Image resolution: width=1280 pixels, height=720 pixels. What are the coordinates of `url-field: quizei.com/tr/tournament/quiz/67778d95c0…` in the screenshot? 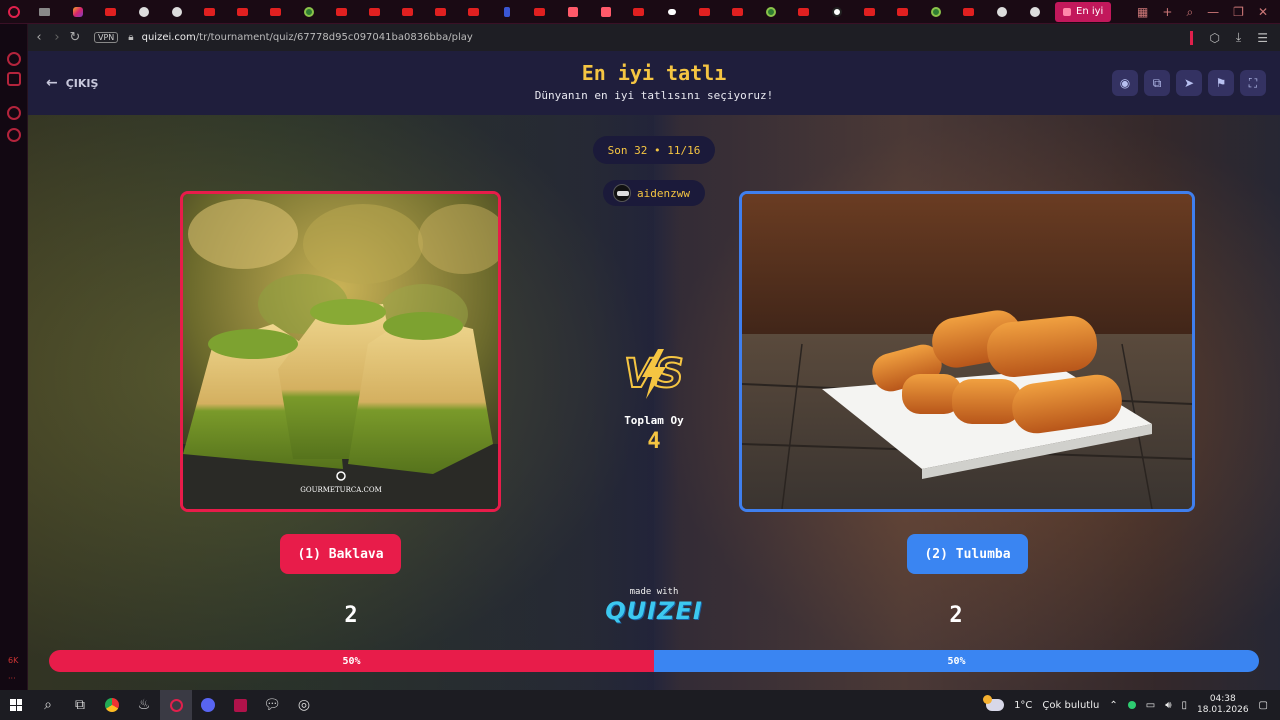 It's located at (307, 37).